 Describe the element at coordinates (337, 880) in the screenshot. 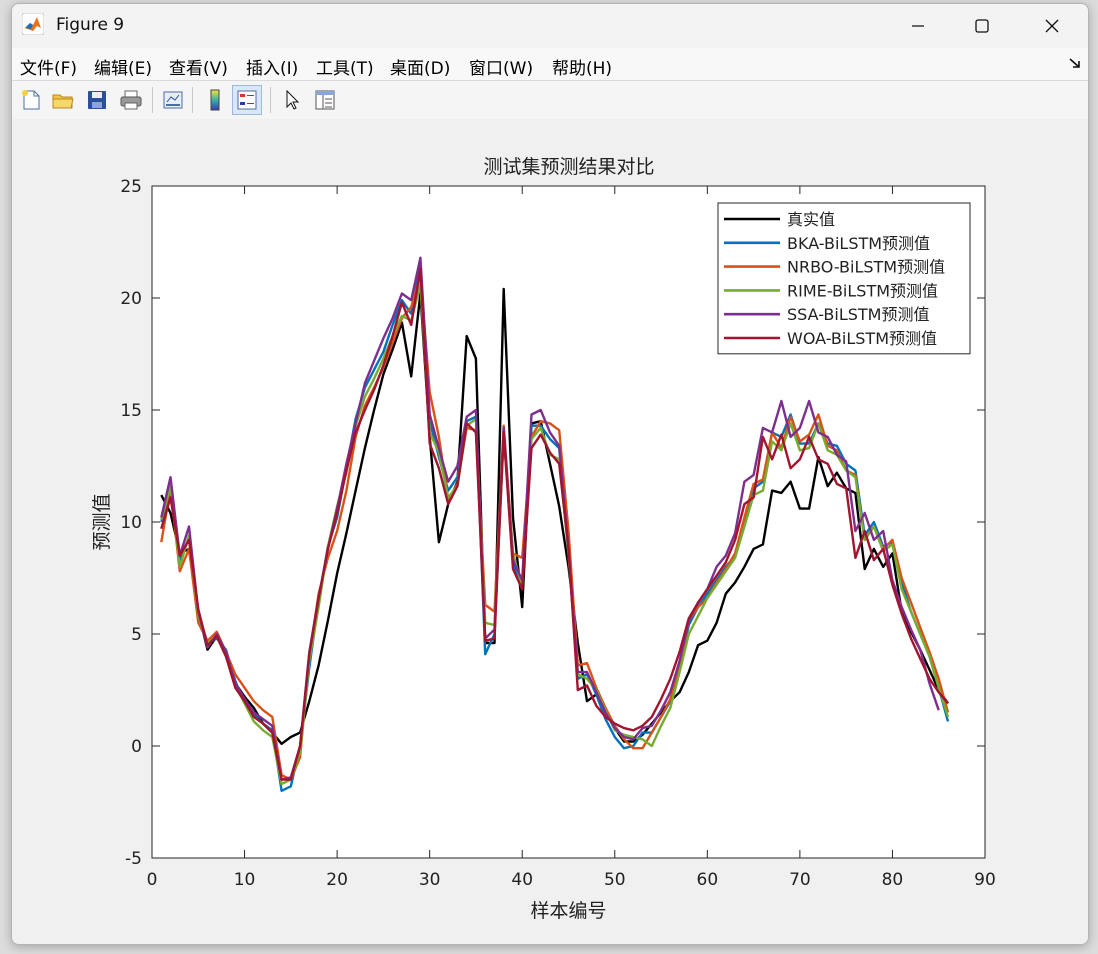

I see `x-tick-label: 20` at that location.